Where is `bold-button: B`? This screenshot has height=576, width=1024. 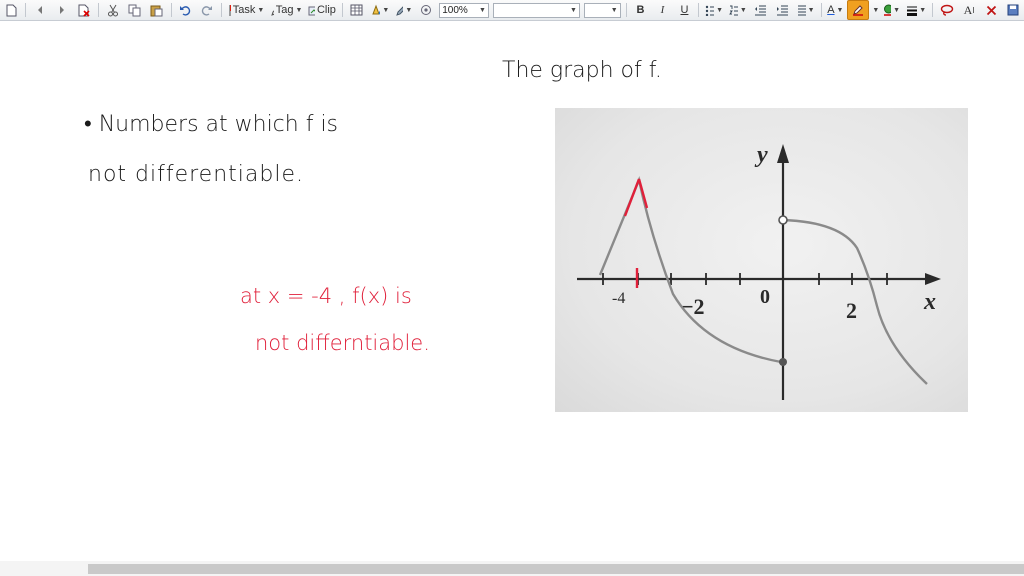
bold-button: B is located at coordinates (640, 10).